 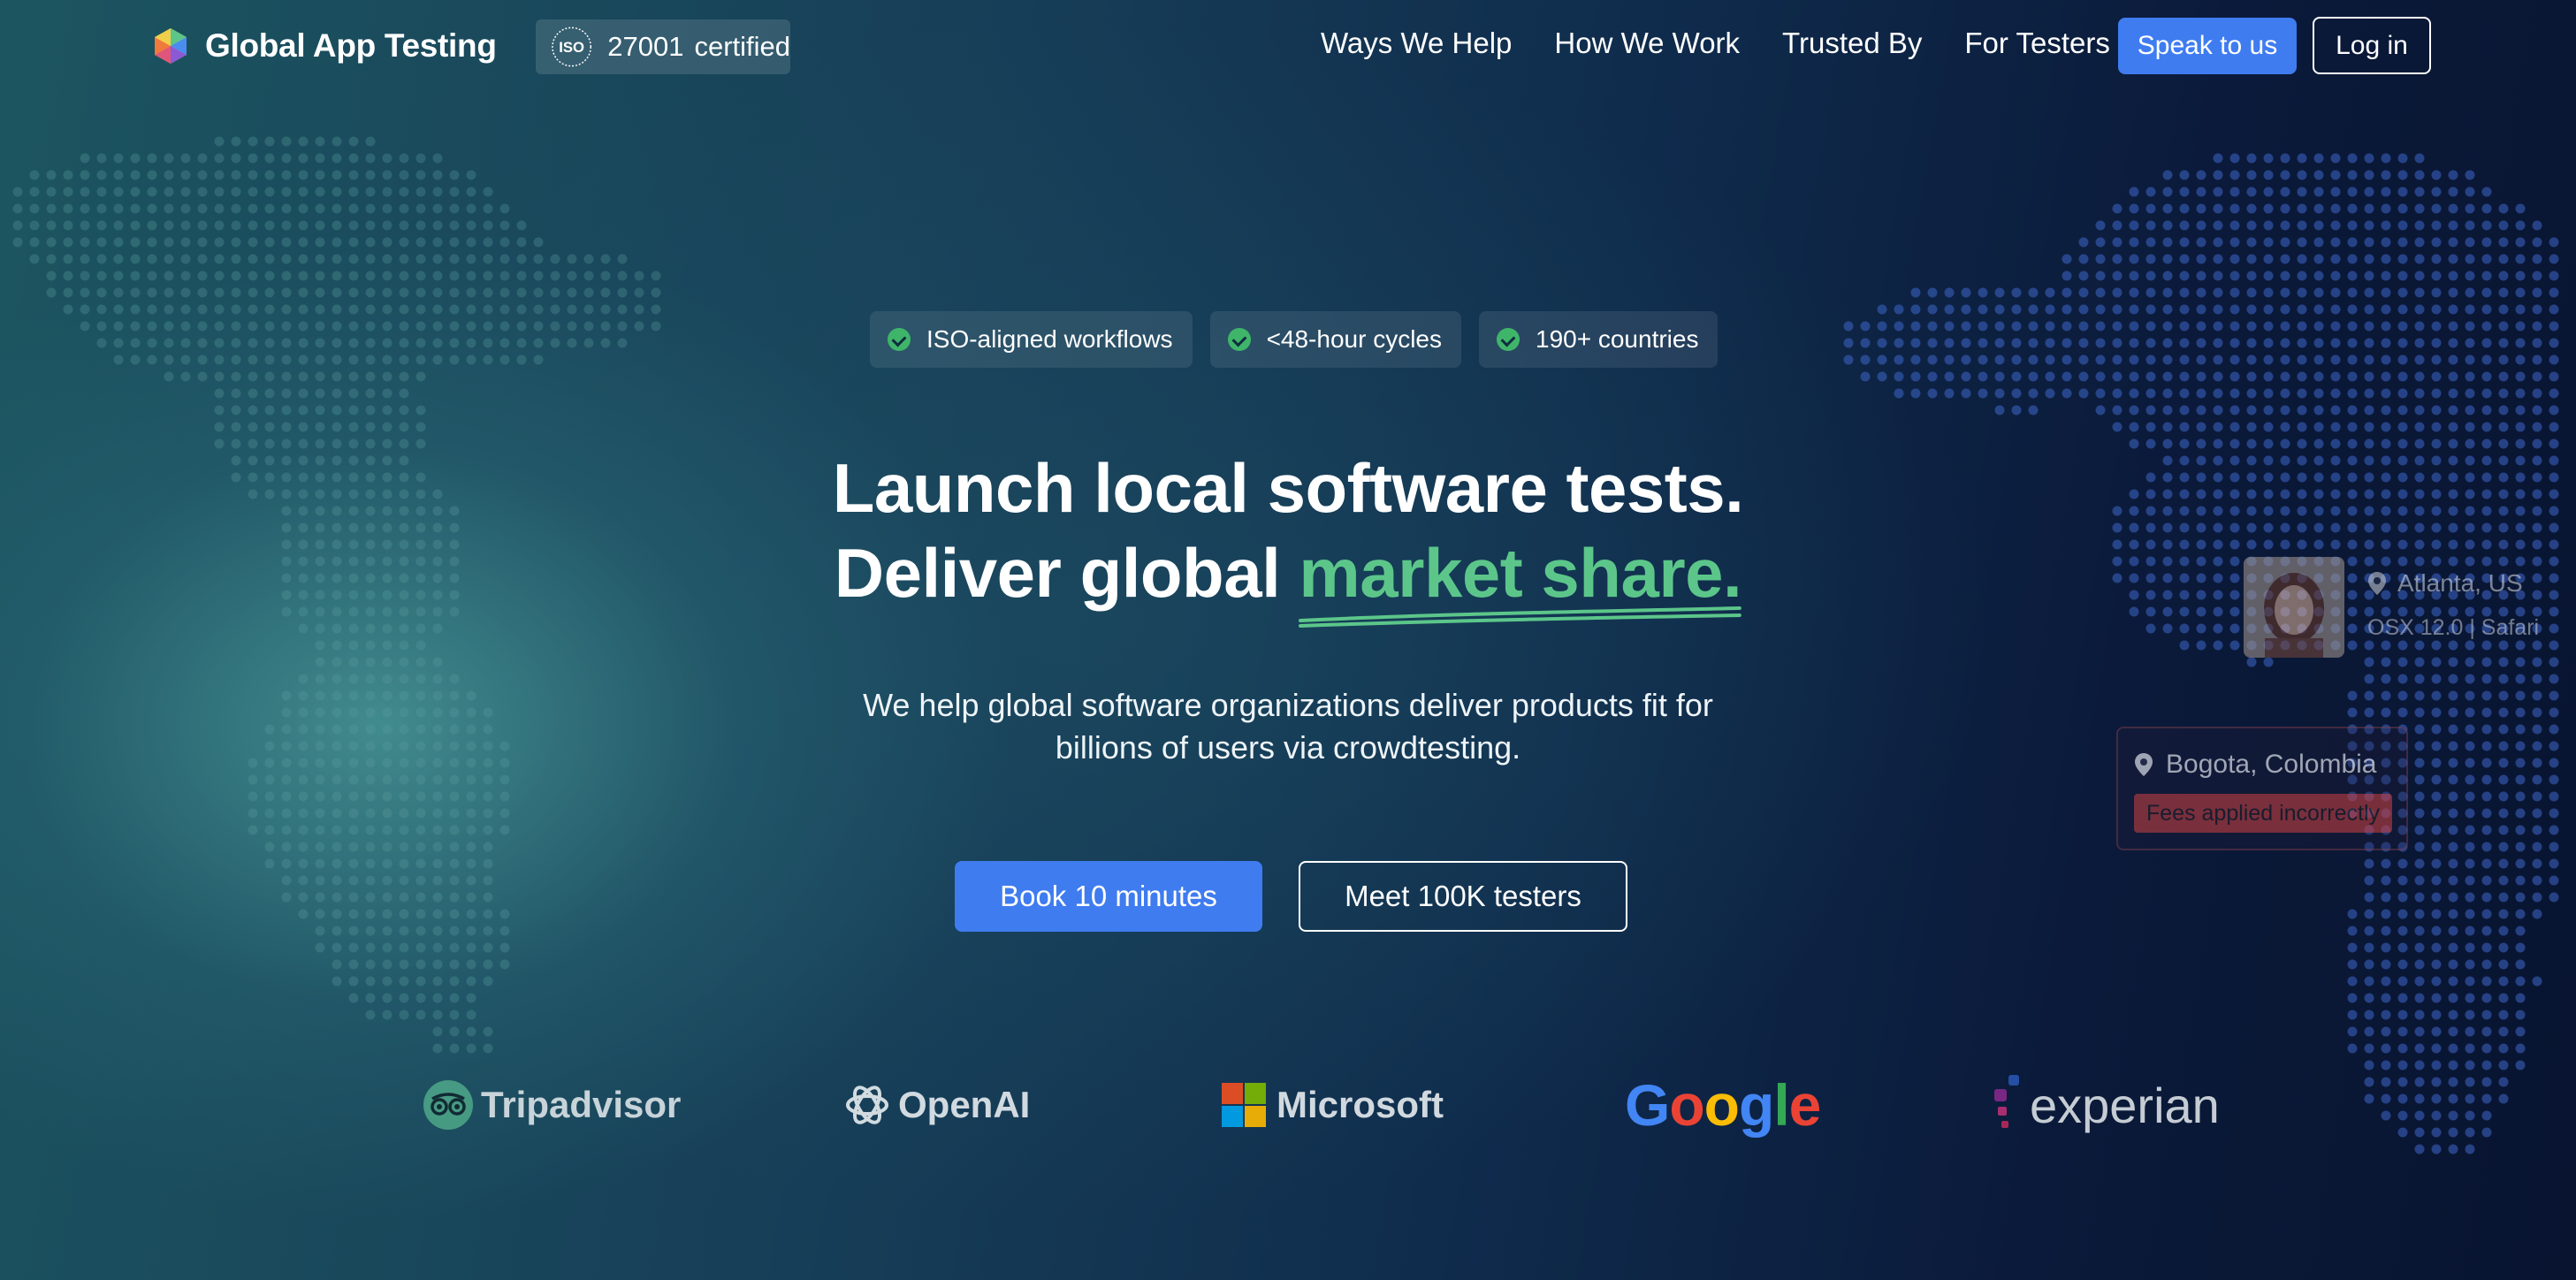 What do you see at coordinates (1647, 46) in the screenshot?
I see `nav-link-how-we-work: How We Work` at bounding box center [1647, 46].